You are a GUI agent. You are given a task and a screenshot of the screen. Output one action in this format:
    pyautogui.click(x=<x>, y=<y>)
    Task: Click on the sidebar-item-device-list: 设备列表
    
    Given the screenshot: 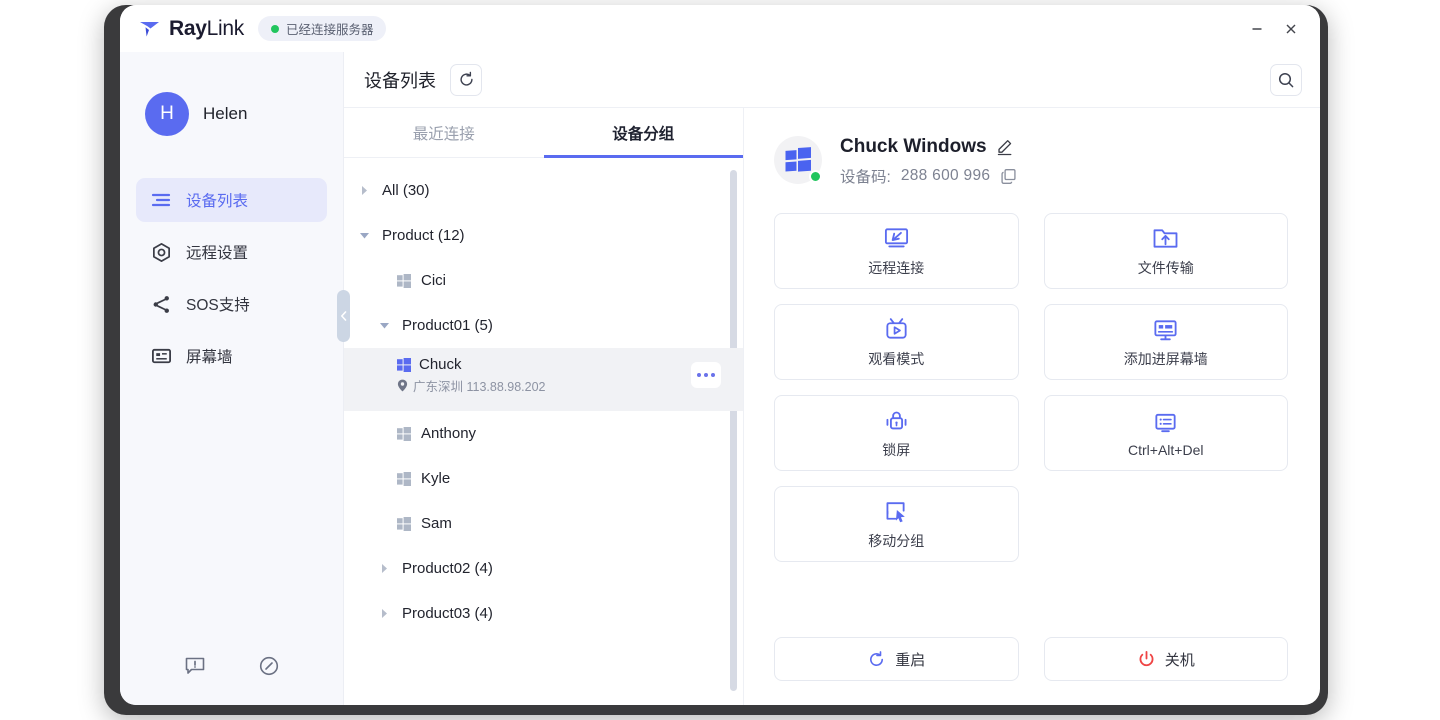 What is the action you would take?
    pyautogui.click(x=231, y=200)
    